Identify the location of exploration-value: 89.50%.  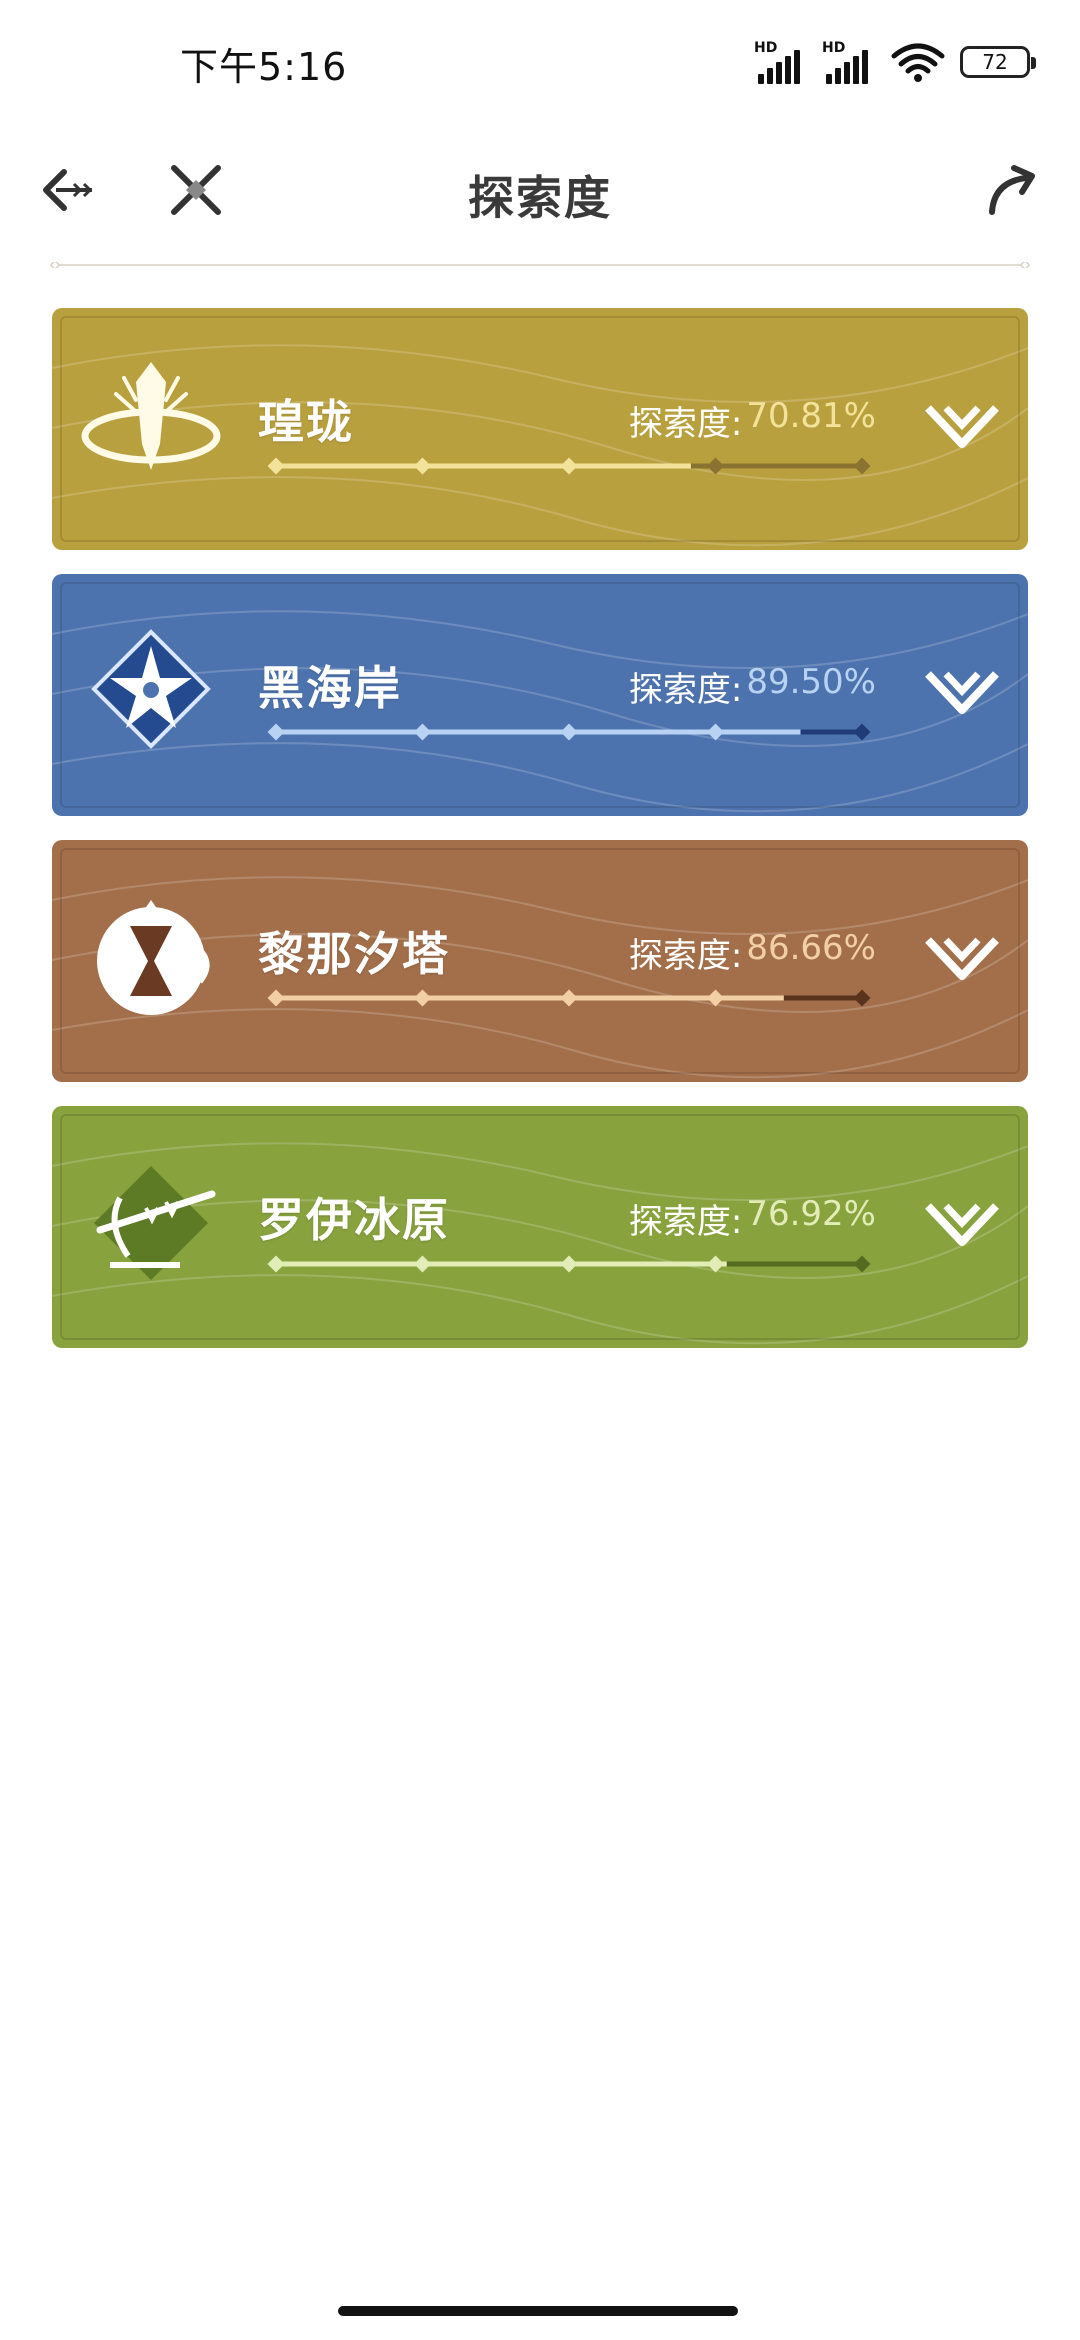
(811, 682).